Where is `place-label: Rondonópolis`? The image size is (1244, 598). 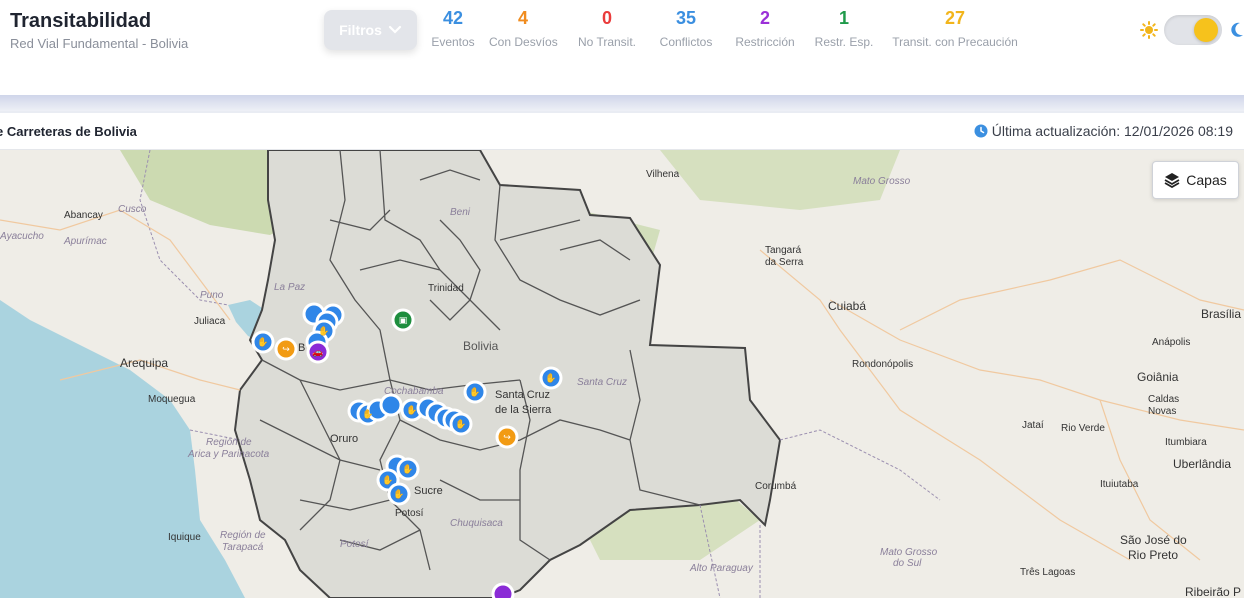
place-label: Rondonópolis is located at coordinates (882, 364).